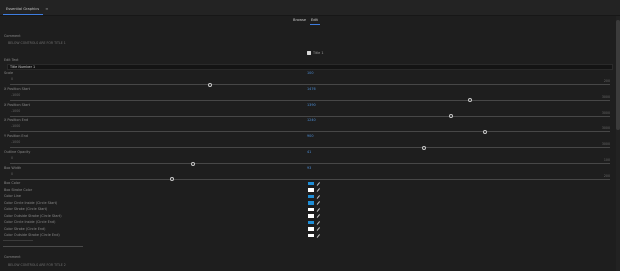 The image size is (620, 271). Describe the element at coordinates (311, 105) in the screenshot. I see `slider-value: 1390` at that location.